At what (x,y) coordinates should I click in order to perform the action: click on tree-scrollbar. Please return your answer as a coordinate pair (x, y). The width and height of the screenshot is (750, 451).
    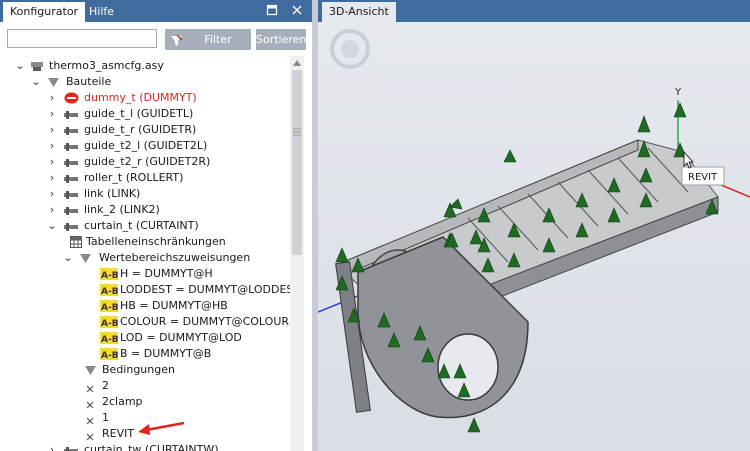
    Looking at the image, I should click on (297, 253).